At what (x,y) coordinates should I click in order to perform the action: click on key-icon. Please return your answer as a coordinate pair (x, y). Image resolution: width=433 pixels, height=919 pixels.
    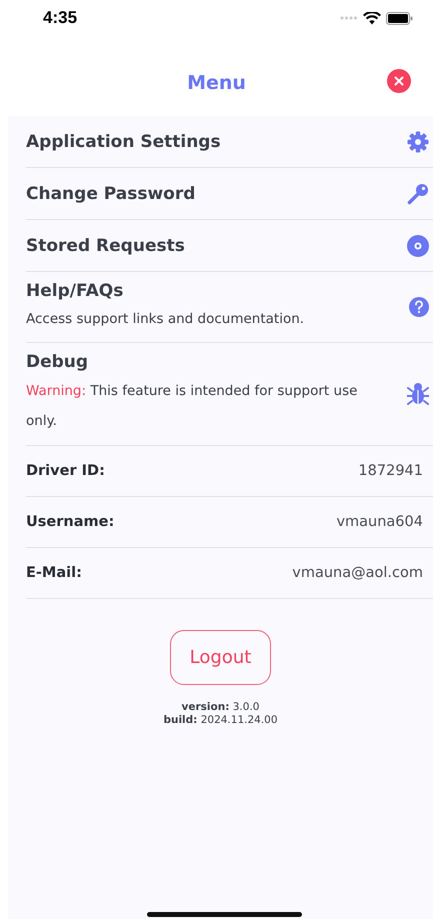
    Looking at the image, I should click on (418, 193).